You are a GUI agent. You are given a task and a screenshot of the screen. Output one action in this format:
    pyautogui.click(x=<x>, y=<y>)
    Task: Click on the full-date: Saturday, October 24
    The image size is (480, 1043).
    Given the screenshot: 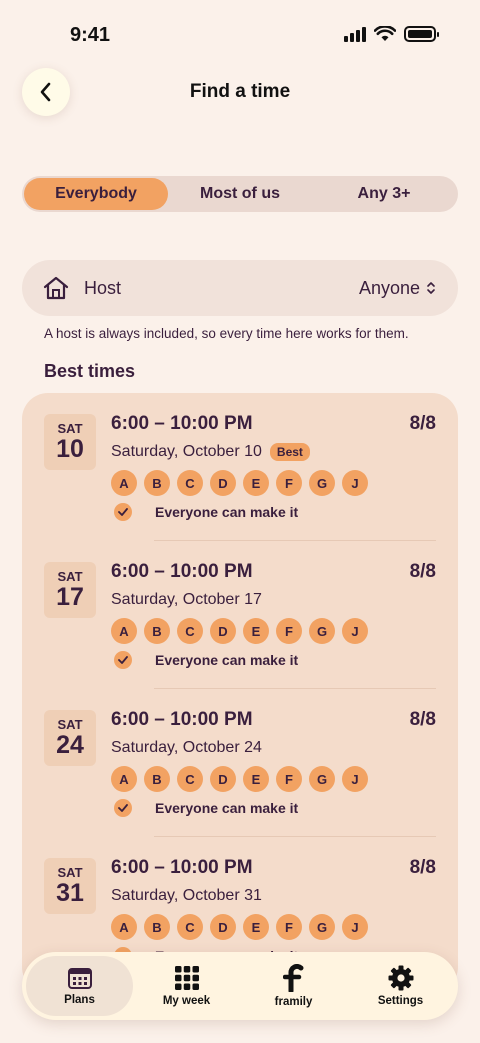 What is the action you would take?
    pyautogui.click(x=186, y=748)
    